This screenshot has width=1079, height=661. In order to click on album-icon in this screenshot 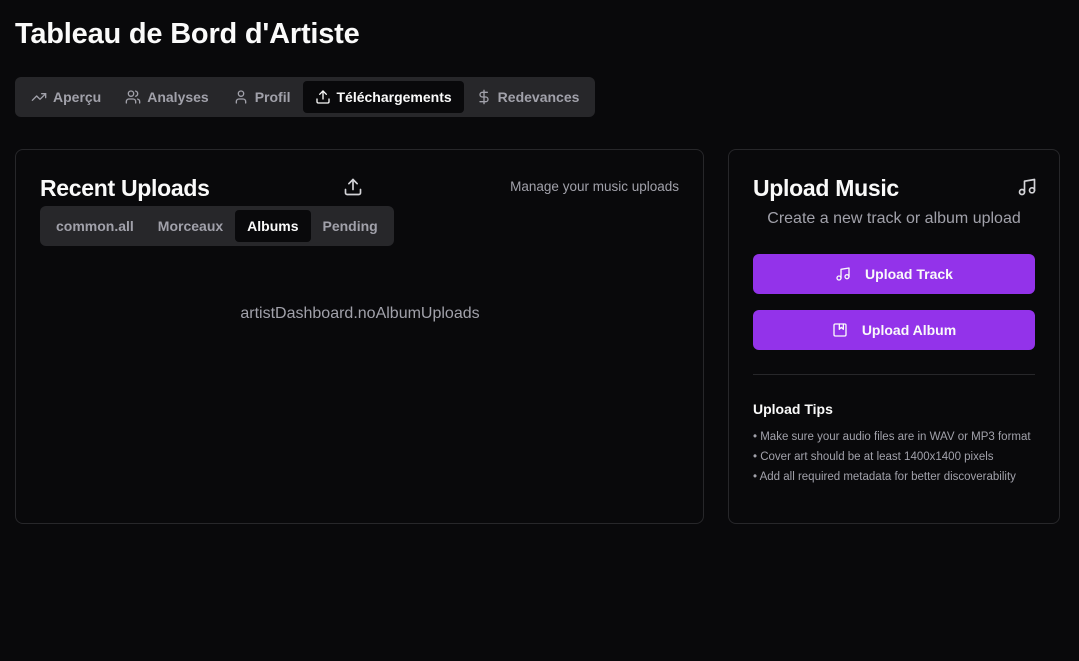, I will do `click(840, 330)`.